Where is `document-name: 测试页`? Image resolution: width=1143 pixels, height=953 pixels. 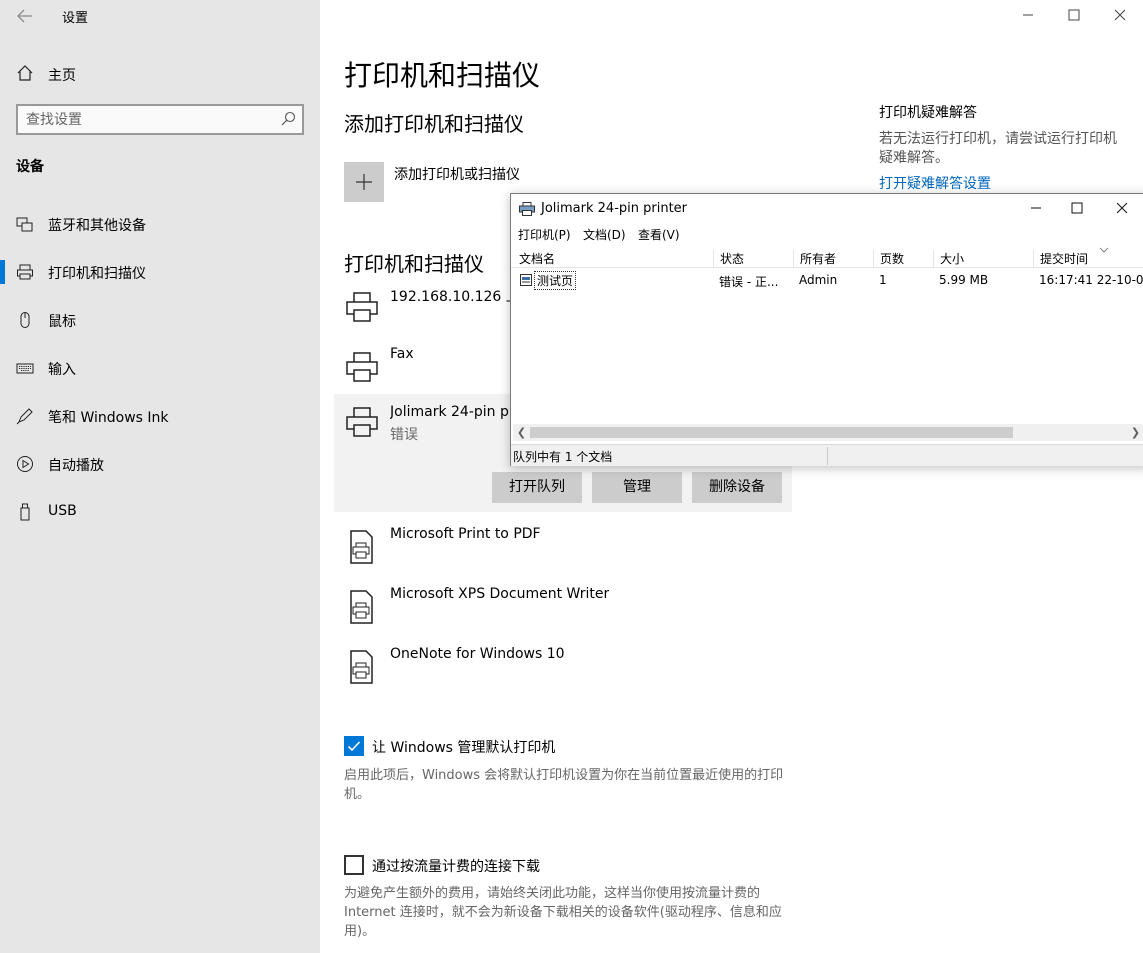
document-name: 测试页 is located at coordinates (555, 280).